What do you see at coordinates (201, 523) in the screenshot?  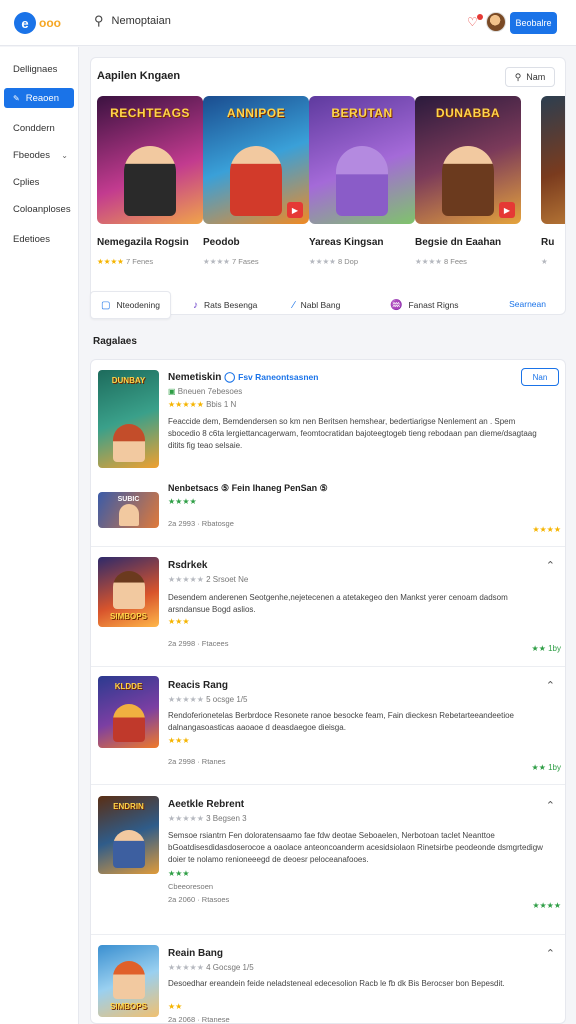 I see `review-date: 2a 2993 · Rbatosge` at bounding box center [201, 523].